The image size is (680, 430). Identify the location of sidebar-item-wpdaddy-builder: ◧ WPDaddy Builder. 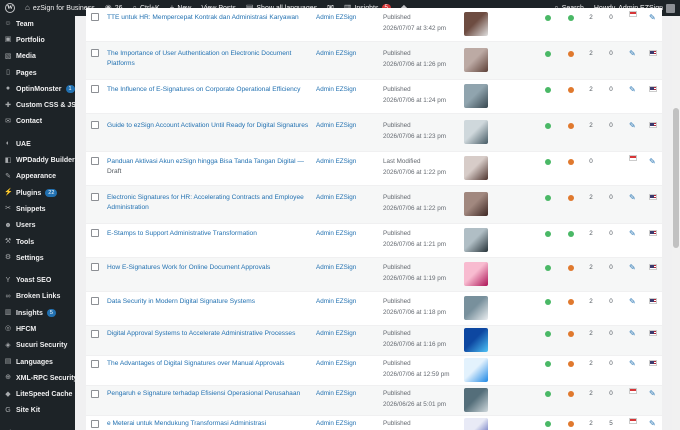
(37, 160).